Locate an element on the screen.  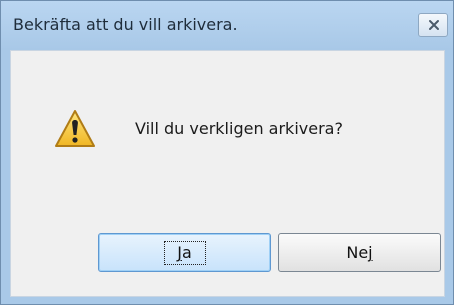
yes-button-label-rest: a is located at coordinates (186, 252).